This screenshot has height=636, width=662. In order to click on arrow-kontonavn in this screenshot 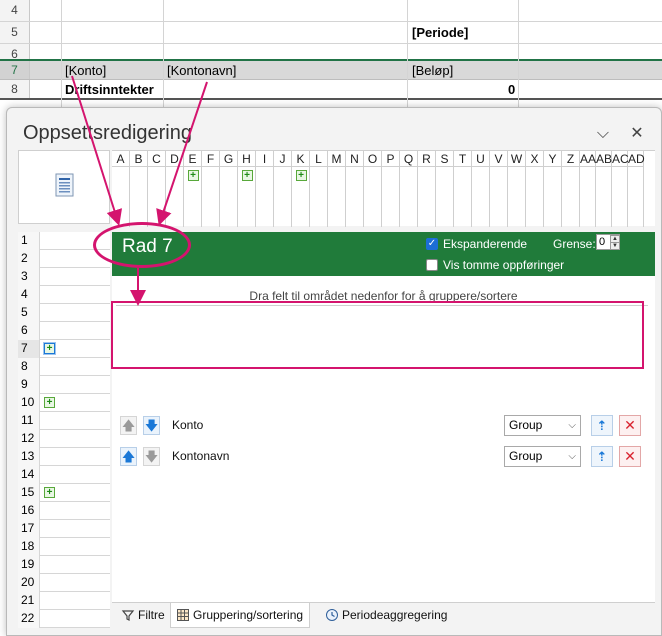, I will do `click(182, 153)`.